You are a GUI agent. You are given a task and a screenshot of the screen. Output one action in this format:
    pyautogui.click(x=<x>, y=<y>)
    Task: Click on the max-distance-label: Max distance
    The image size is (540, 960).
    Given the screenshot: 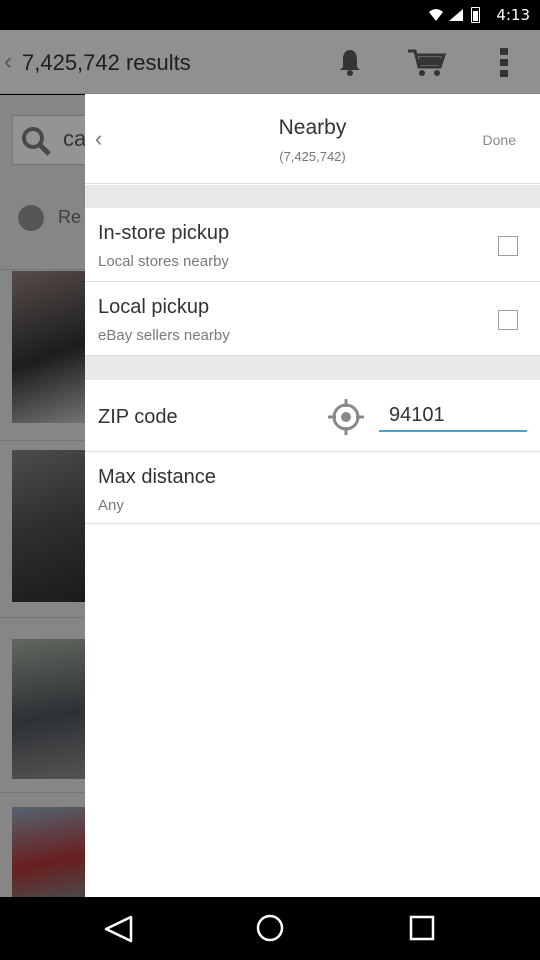 What is the action you would take?
    pyautogui.click(x=157, y=477)
    